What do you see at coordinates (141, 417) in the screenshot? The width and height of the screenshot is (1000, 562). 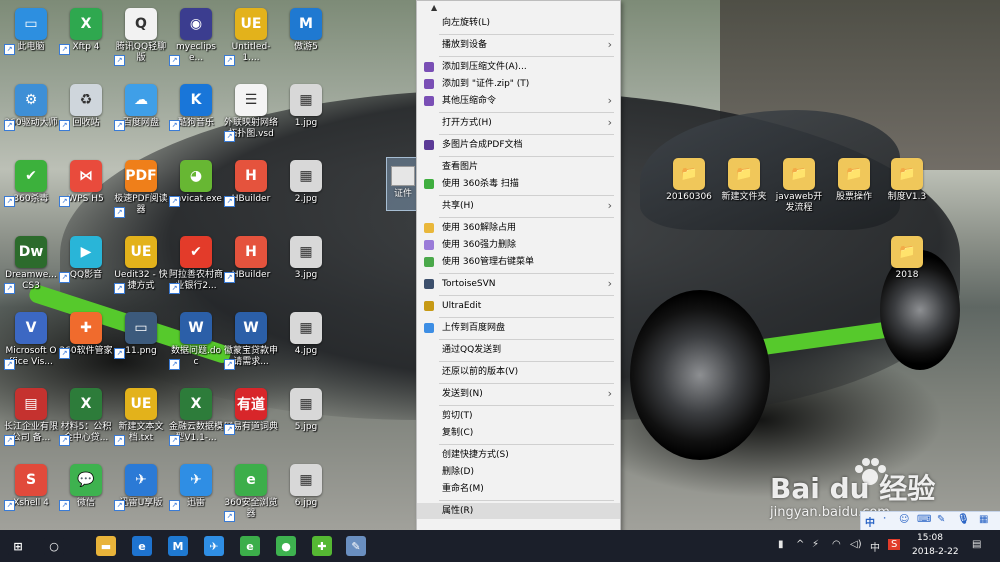 I see `desktop-icon: UE ↗ 新建文本文档.txt` at bounding box center [141, 417].